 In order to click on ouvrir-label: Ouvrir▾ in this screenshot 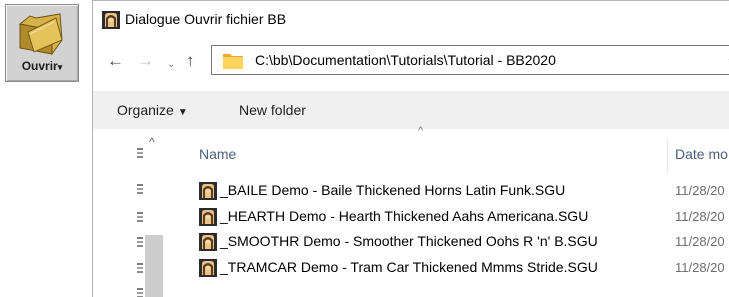, I will do `click(42, 66)`.